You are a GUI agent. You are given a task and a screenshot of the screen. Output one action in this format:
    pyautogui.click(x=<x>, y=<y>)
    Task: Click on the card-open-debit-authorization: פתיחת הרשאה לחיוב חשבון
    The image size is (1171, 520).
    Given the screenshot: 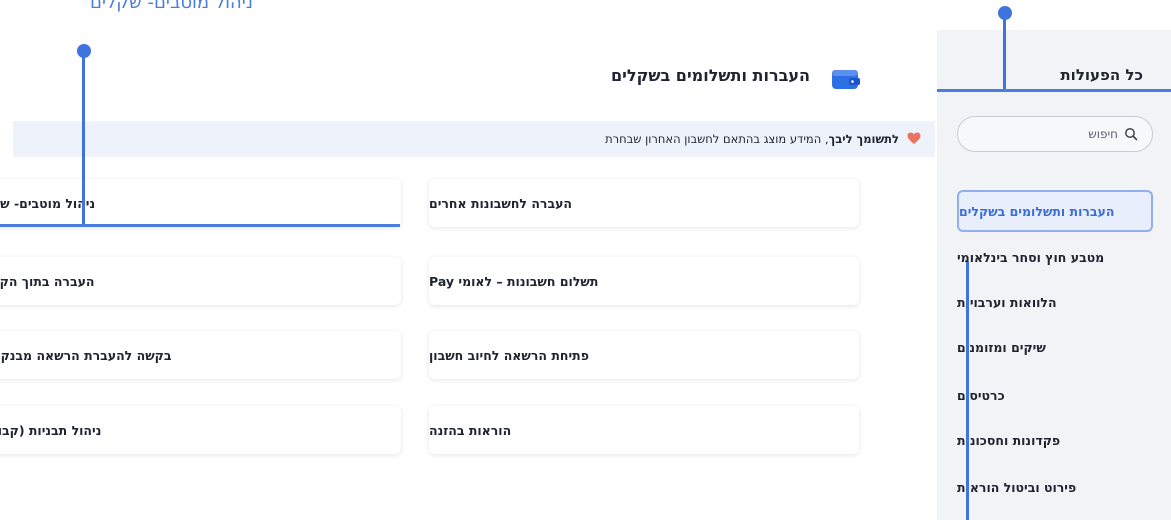 What is the action you would take?
    pyautogui.click(x=644, y=355)
    